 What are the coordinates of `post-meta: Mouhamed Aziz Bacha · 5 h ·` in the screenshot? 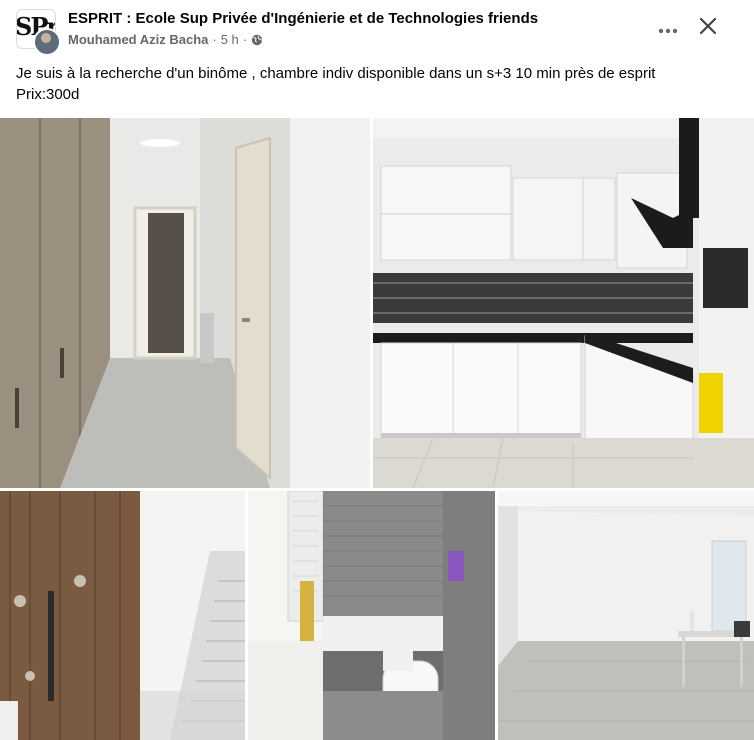 It's located at (165, 39).